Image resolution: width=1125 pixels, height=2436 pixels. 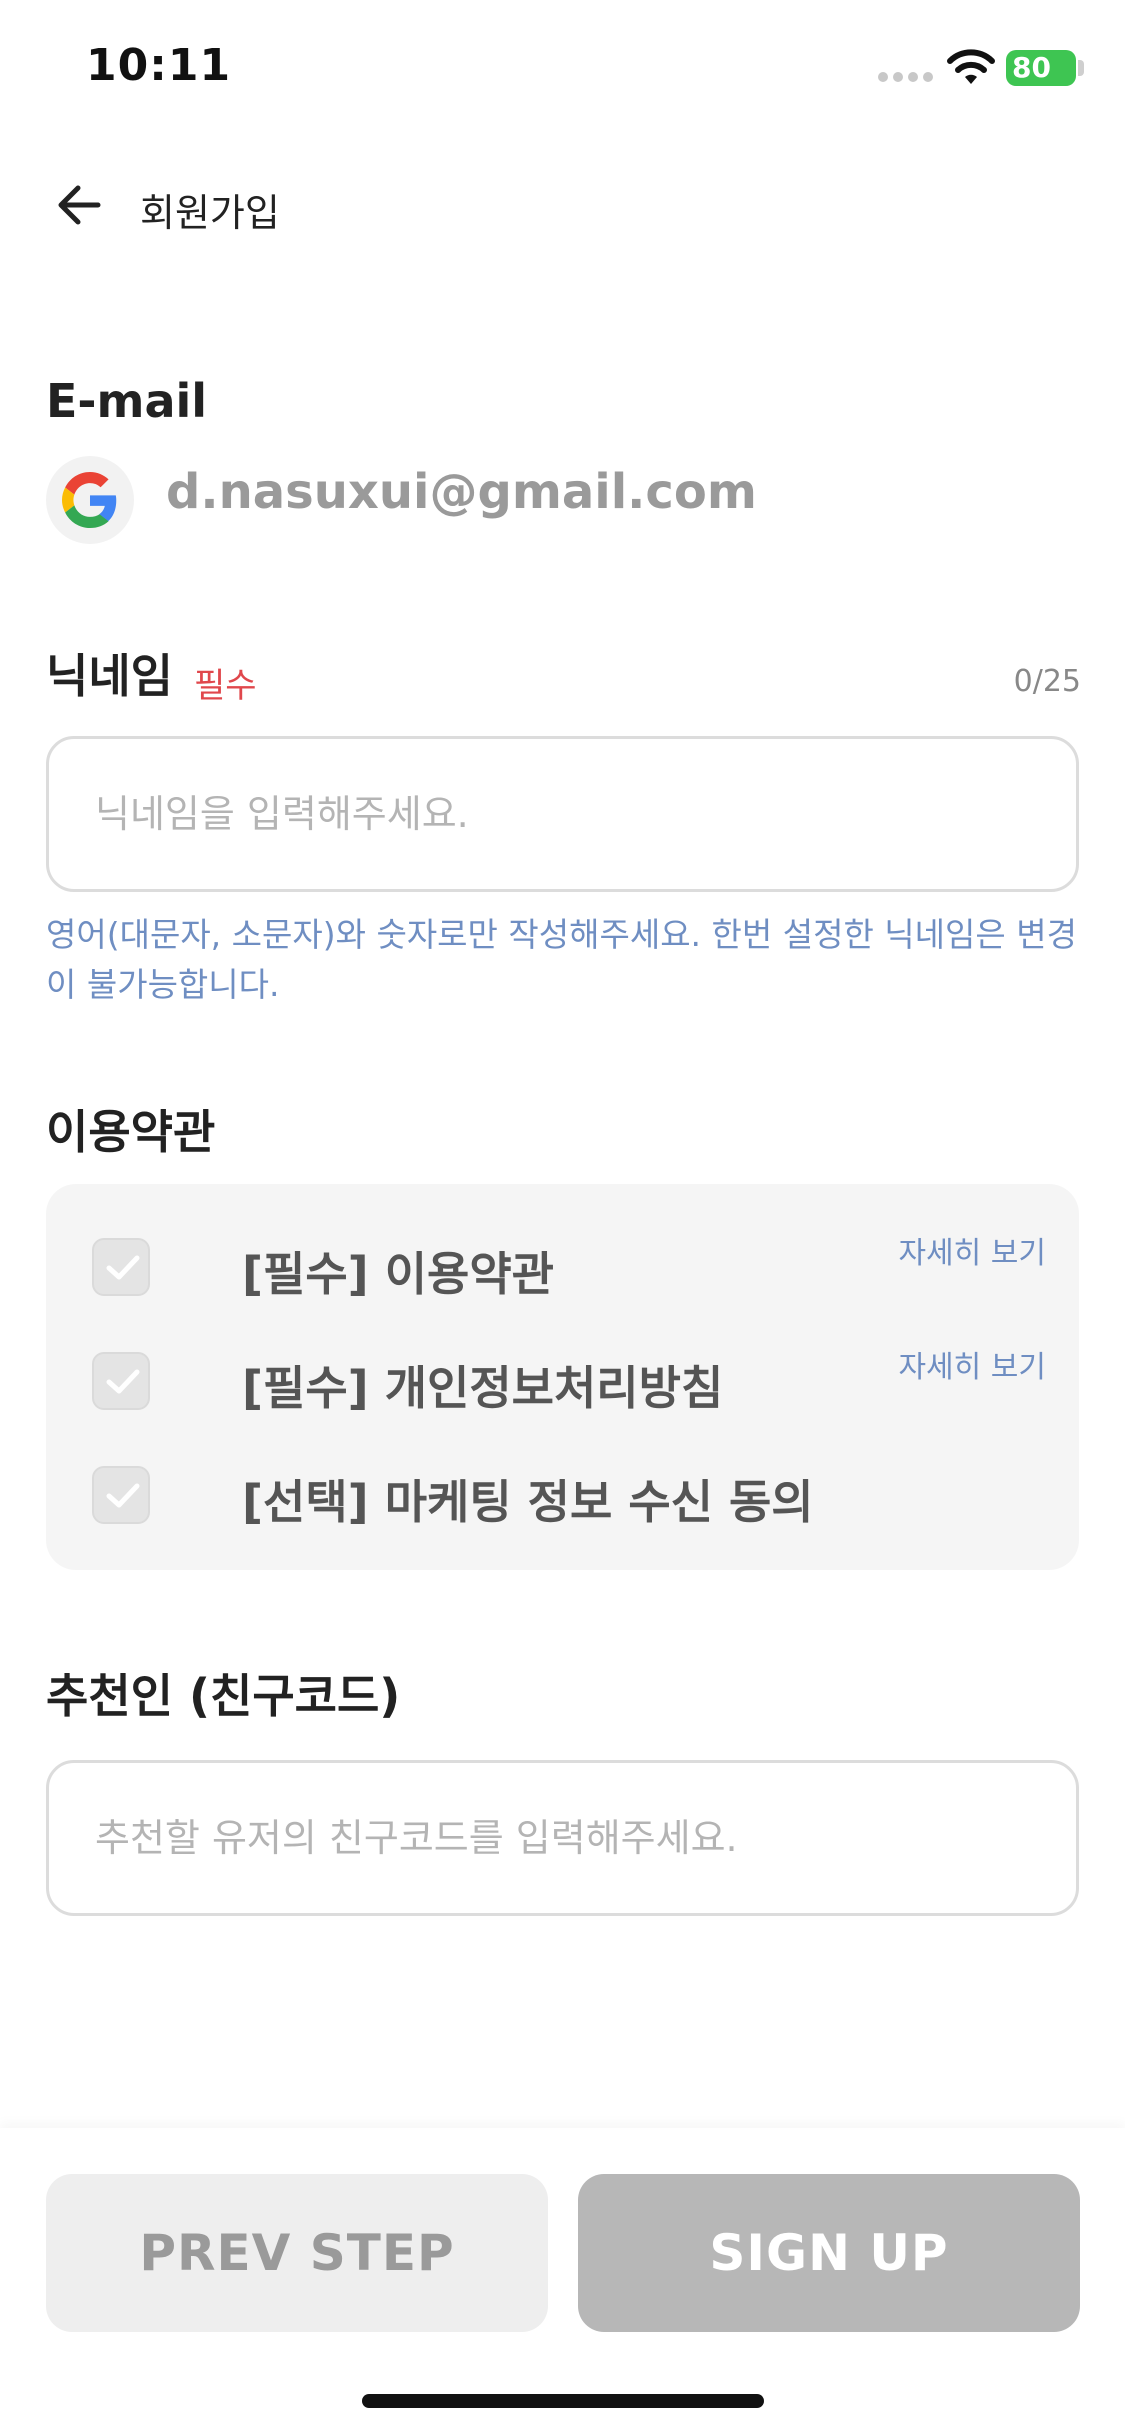 I want to click on app-header: 회원가입, so click(x=562, y=205).